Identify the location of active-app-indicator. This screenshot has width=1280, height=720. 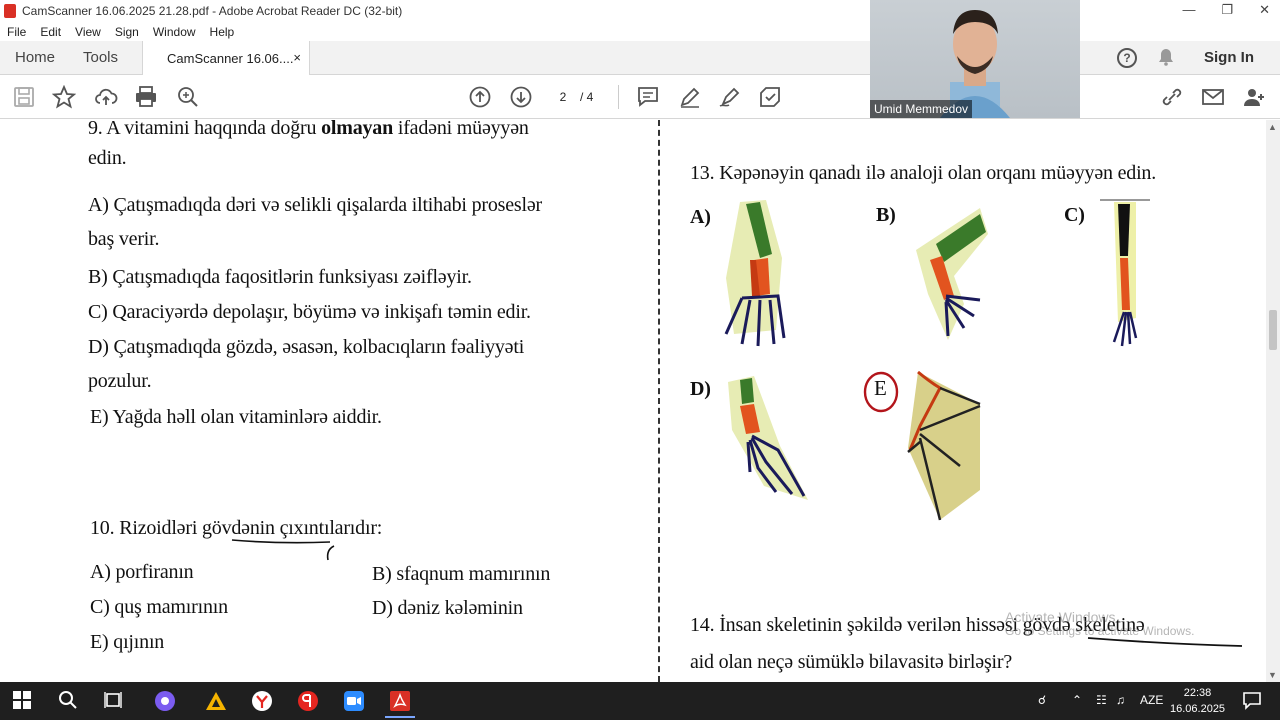
(400, 717).